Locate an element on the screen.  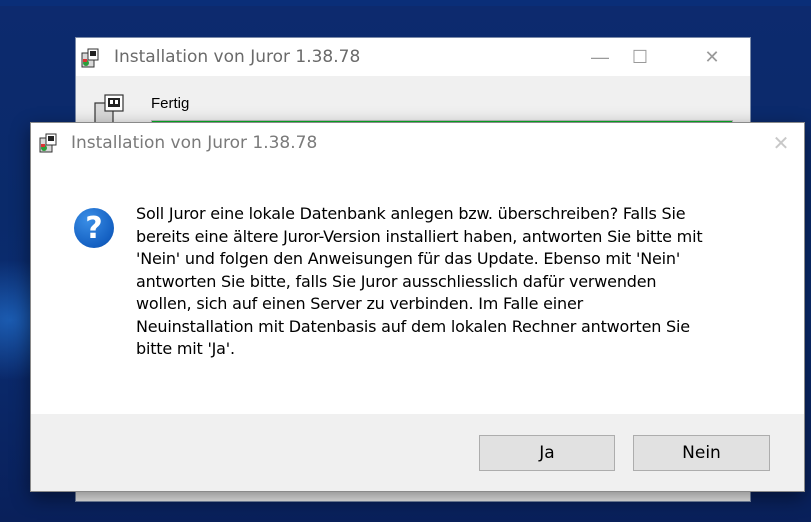
installer-close-button: ✕ is located at coordinates (712, 57).